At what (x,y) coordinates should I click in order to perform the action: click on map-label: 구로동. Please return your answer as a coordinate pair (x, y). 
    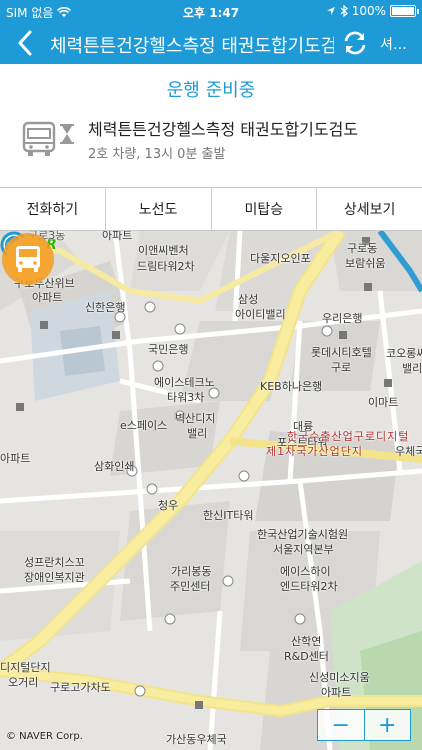
    Looking at the image, I should click on (362, 248).